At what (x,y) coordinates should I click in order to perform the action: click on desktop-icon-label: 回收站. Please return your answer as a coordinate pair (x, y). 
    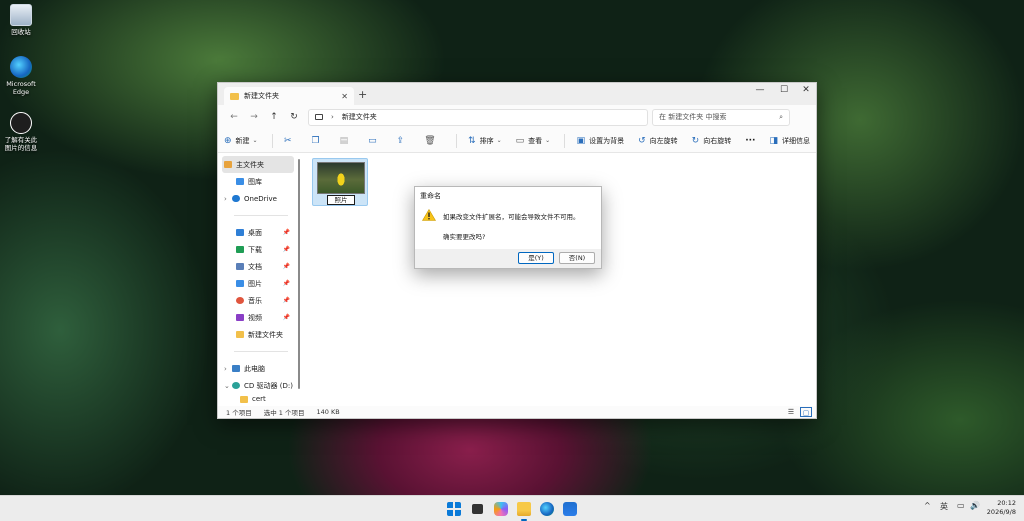
    Looking at the image, I should click on (21, 32).